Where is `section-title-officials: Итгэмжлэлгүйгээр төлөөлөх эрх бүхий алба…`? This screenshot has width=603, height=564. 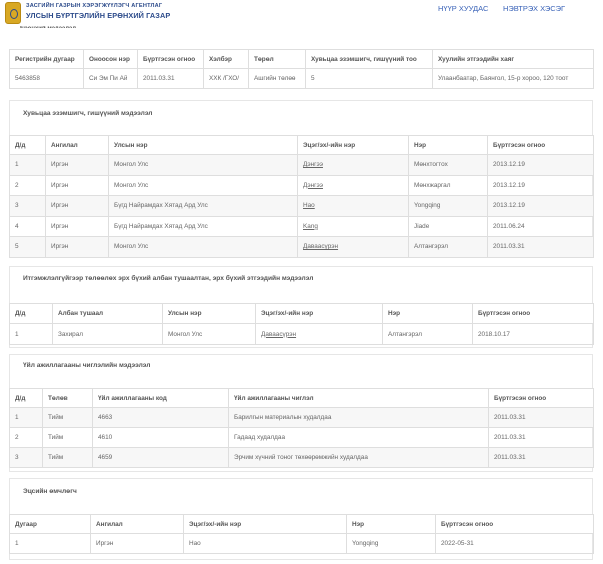 section-title-officials: Итгэмжлэлгүйгээр төлөөлөх эрх бүхий алба… is located at coordinates (168, 278).